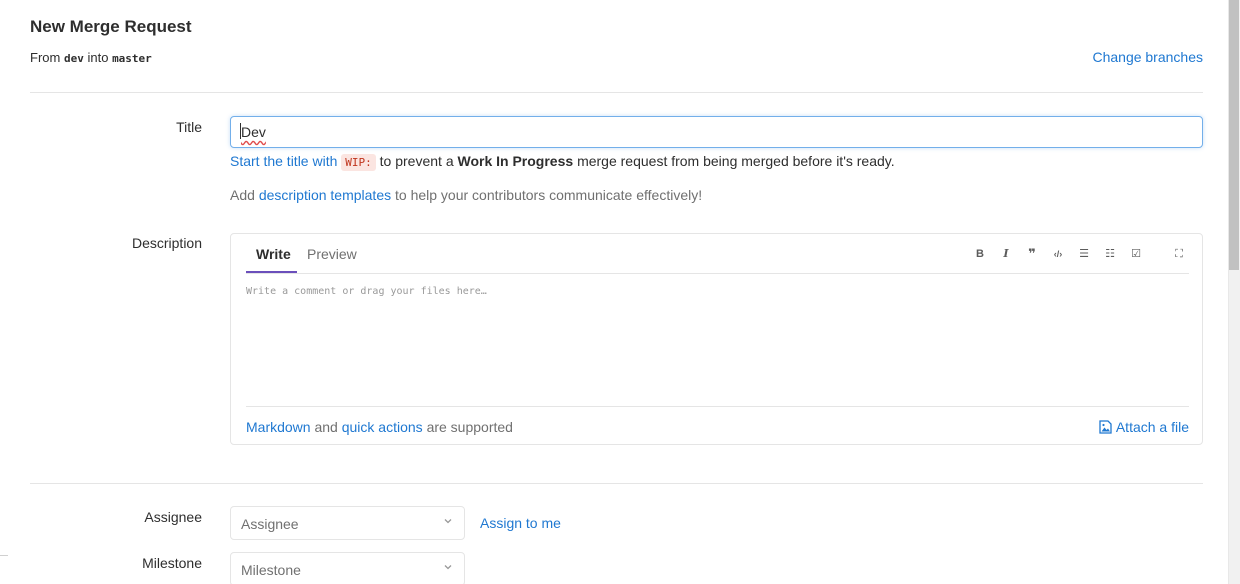 Image resolution: width=1240 pixels, height=584 pixels. Describe the element at coordinates (273, 254) in the screenshot. I see `tab-write: Write` at that location.